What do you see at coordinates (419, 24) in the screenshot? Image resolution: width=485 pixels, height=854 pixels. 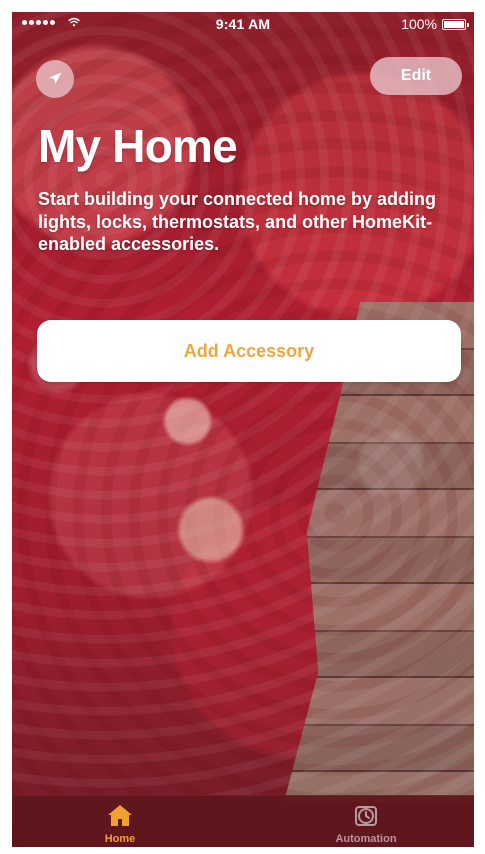 I see `battery-percentage: 100%` at bounding box center [419, 24].